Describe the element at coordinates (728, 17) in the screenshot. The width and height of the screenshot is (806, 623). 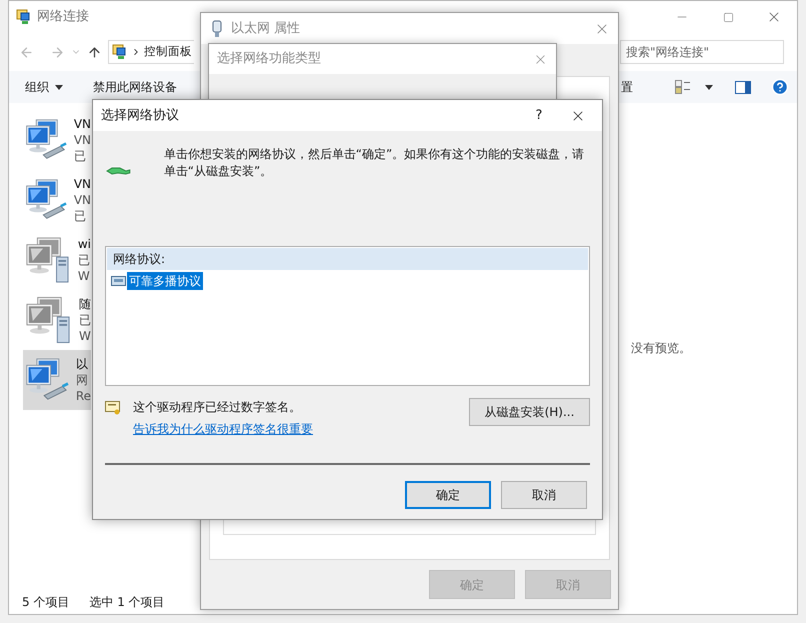
I see `maximize-icon` at that location.